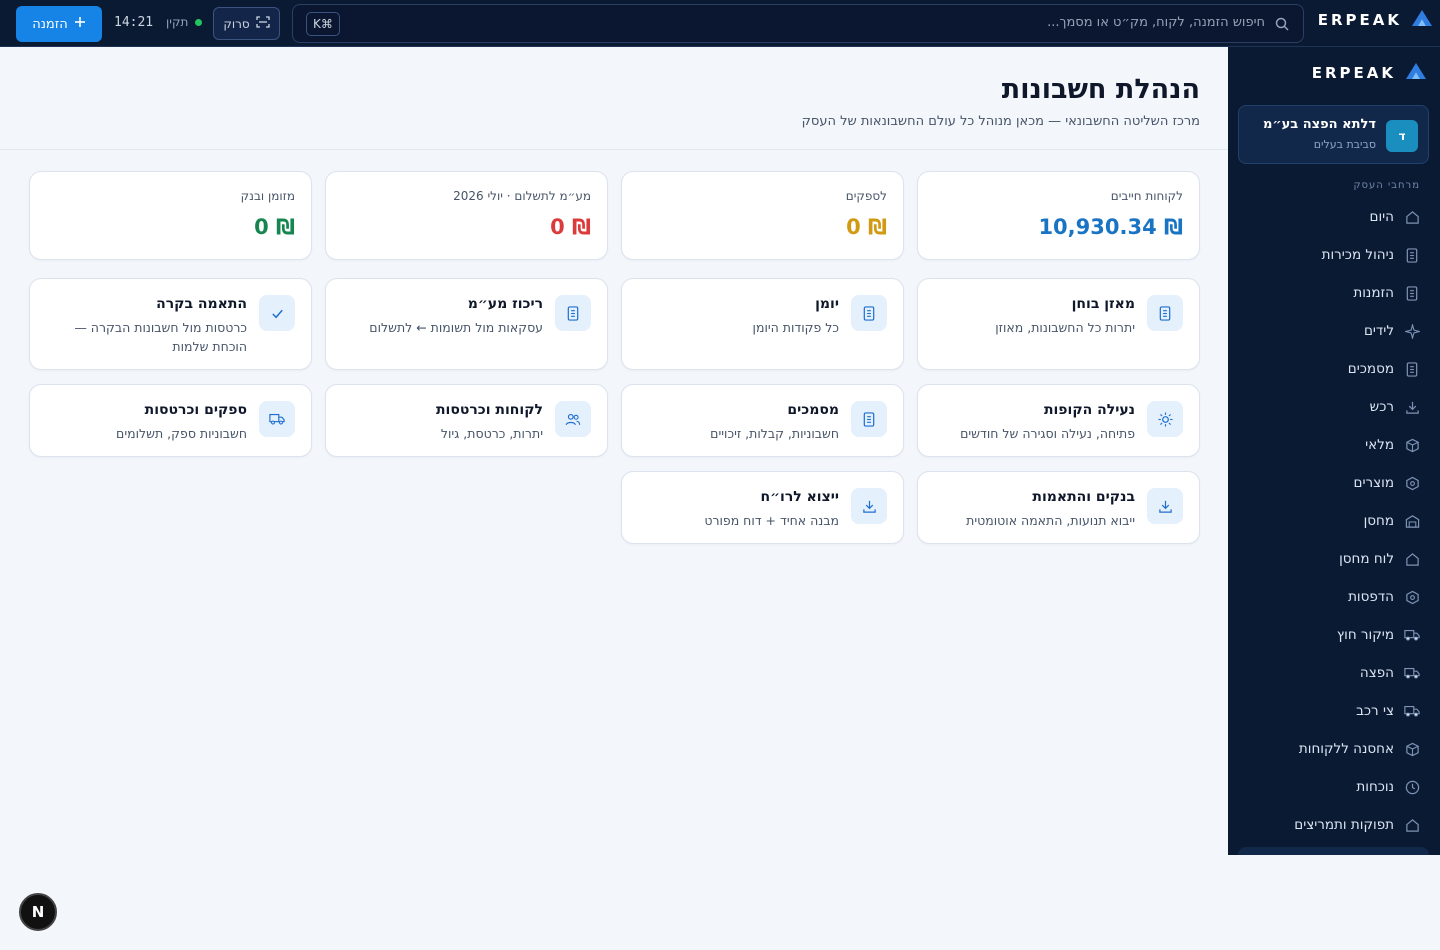 Image resolution: width=1440 pixels, height=950 pixels. What do you see at coordinates (1334, 711) in the screenshot?
I see `sidebar-item: צי רכב` at bounding box center [1334, 711].